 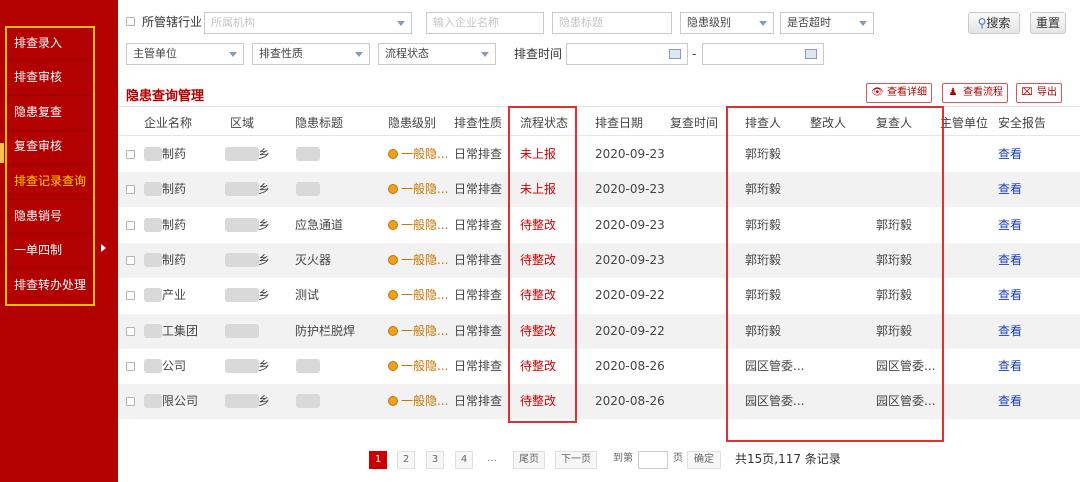 I want to click on sidebar-item-recheck-review: 复查审核, so click(x=38, y=146).